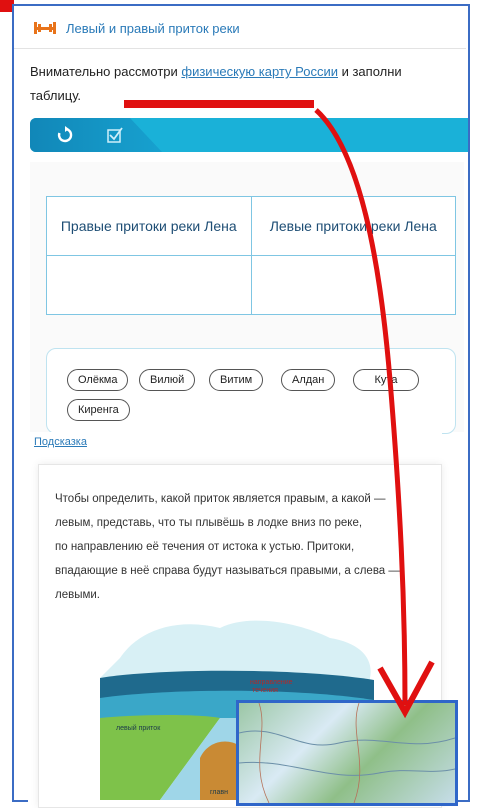 This screenshot has width=482, height=808. What do you see at coordinates (353, 226) in the screenshot?
I see `left-tributaries-header: Левые притоки реки Лена` at bounding box center [353, 226].